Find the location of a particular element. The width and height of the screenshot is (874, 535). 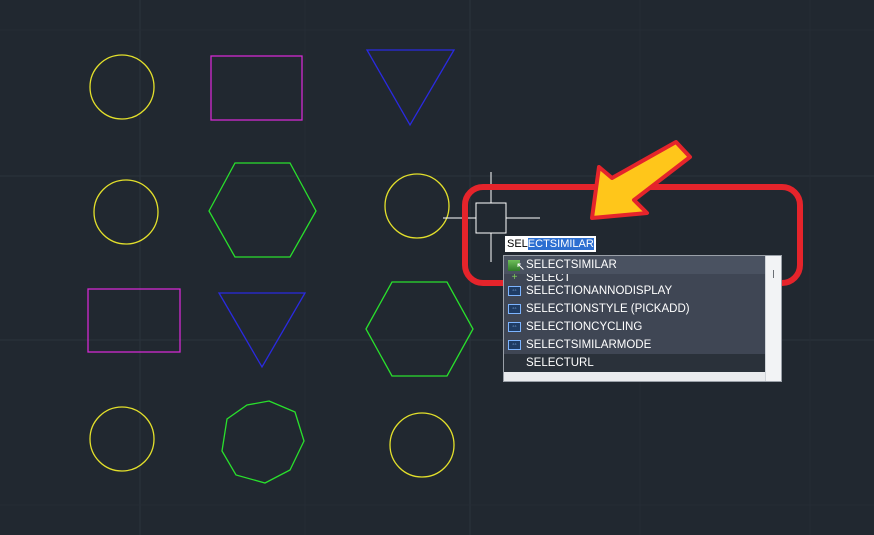

suggestion-label: SELECTSIMILAR is located at coordinates (571, 265).